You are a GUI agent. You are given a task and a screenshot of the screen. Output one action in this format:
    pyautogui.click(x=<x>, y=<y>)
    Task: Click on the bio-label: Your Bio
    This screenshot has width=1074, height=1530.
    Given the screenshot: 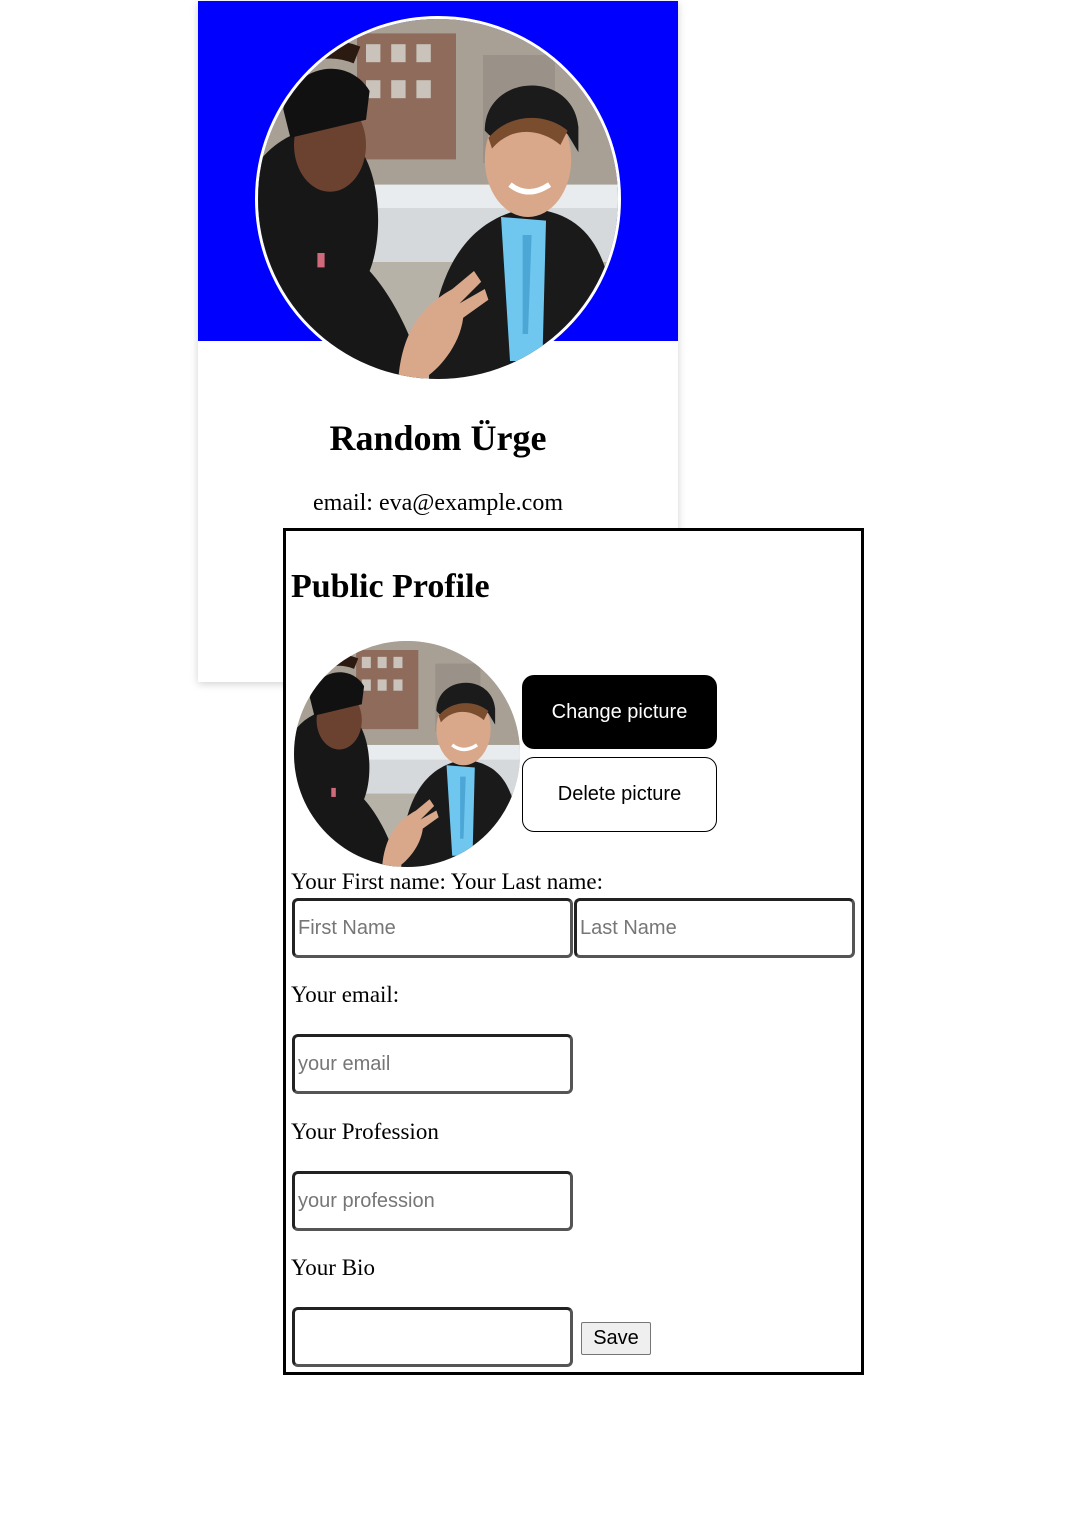 What is the action you would take?
    pyautogui.click(x=333, y=1267)
    